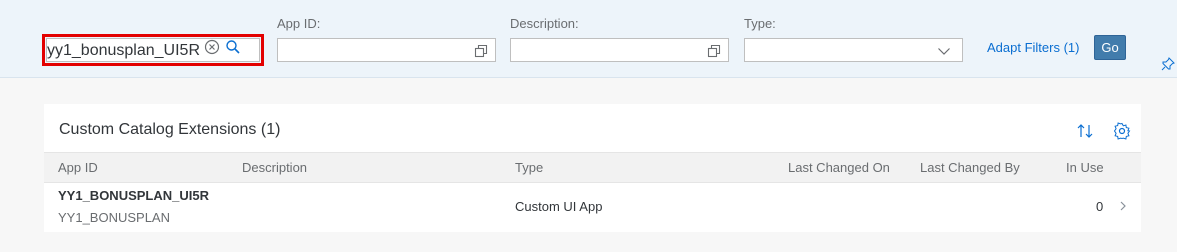 The image size is (1177, 252). What do you see at coordinates (170, 129) in the screenshot?
I see `table-title: Custom Catalog Extensions (1)` at bounding box center [170, 129].